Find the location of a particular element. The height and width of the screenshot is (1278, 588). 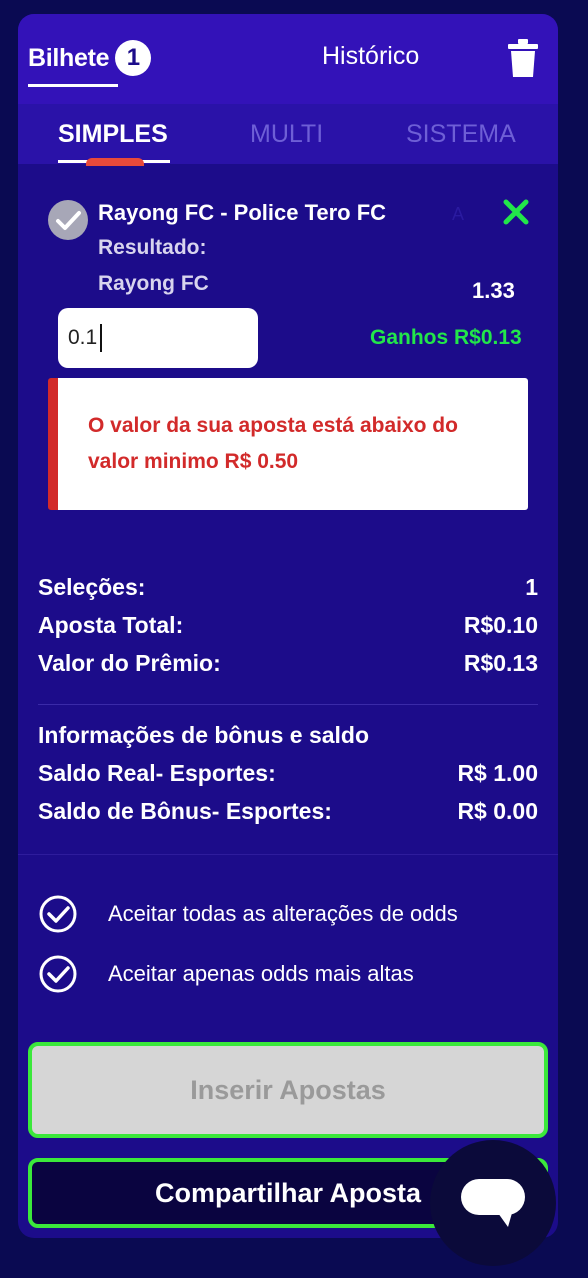

active-tab-underline is located at coordinates (73, 85).